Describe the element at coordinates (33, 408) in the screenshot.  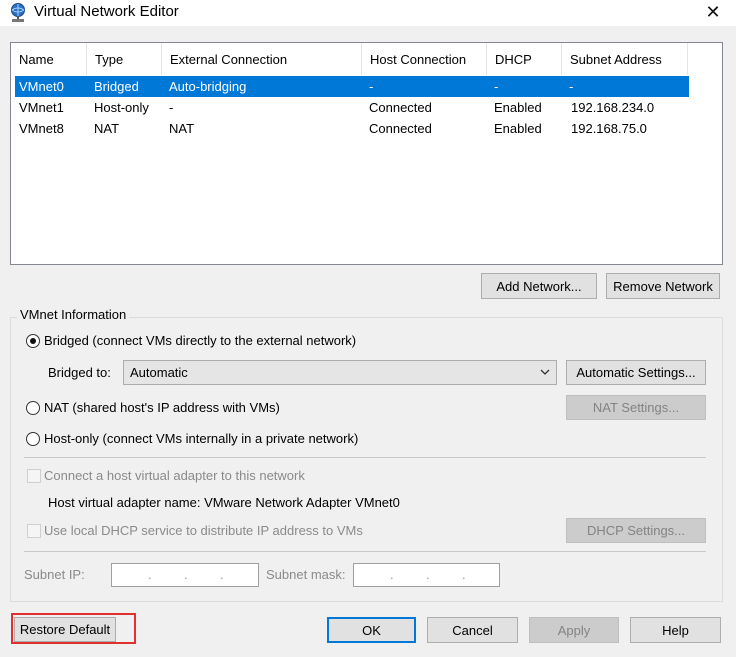
I see `nat-radio` at that location.